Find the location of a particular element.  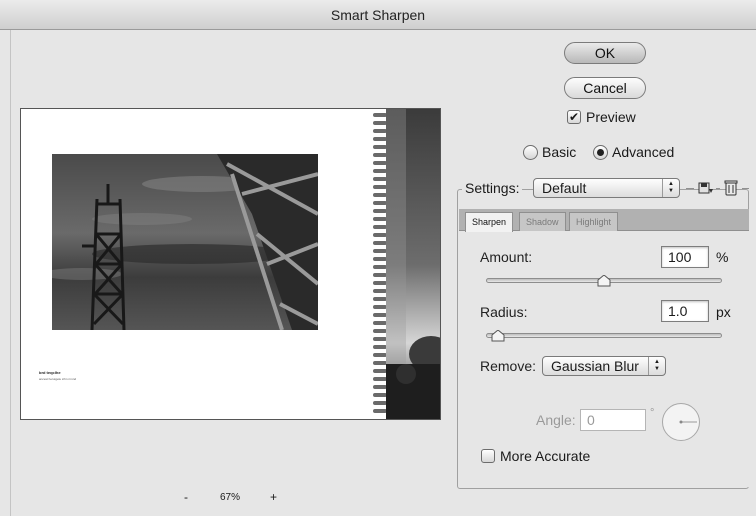

radio-selected-dot is located at coordinates (600, 152).